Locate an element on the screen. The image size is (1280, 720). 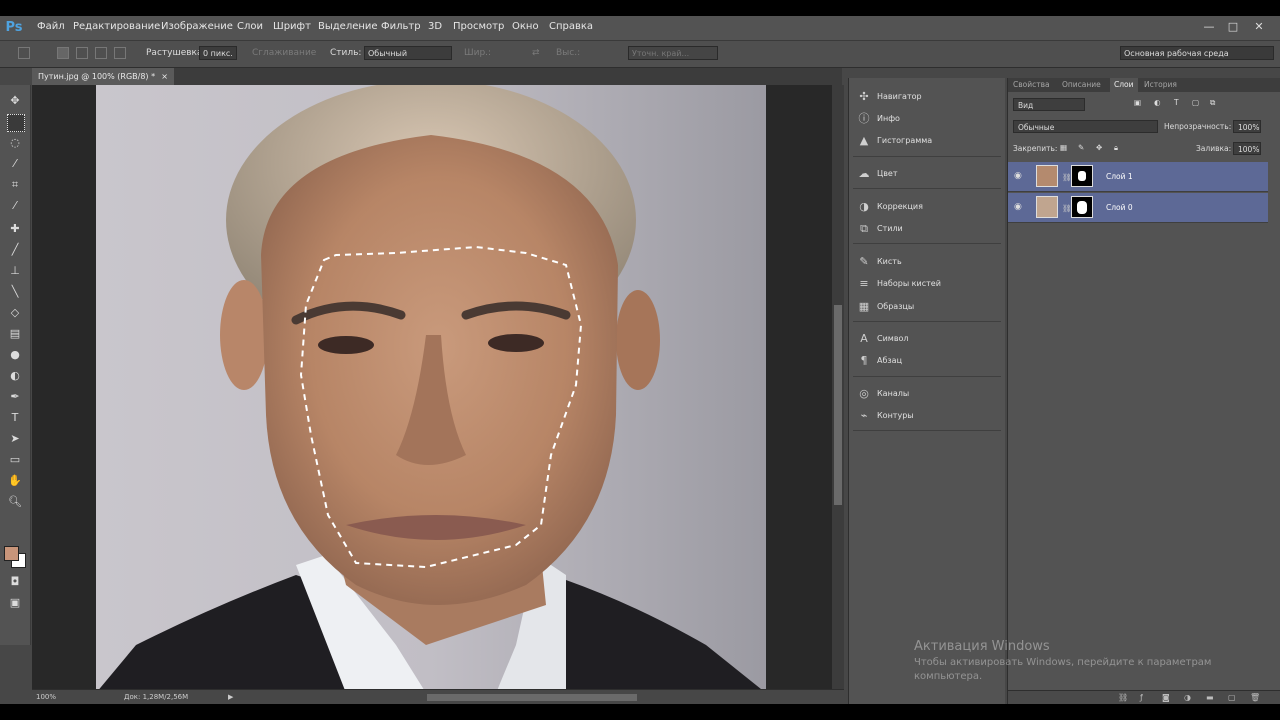
document-tab: Путин.jpg @ 100% (RGB/8) * × is located at coordinates (103, 76).